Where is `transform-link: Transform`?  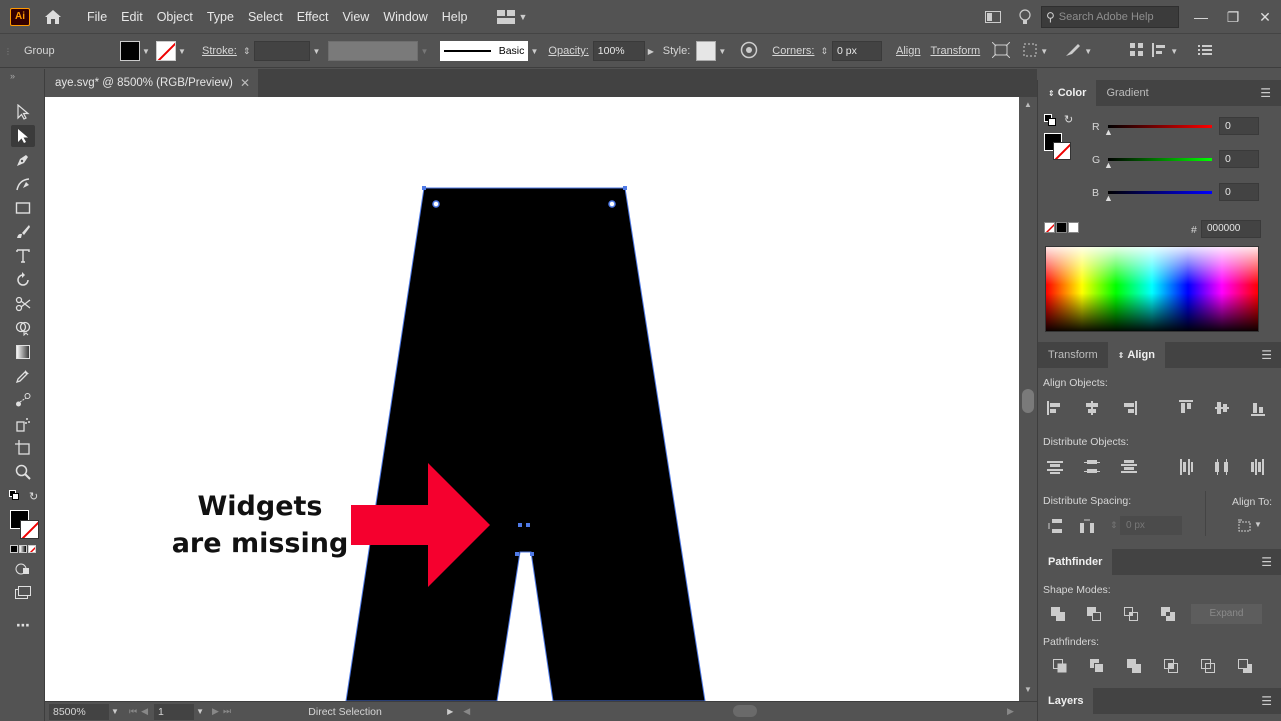 transform-link: Transform is located at coordinates (955, 51).